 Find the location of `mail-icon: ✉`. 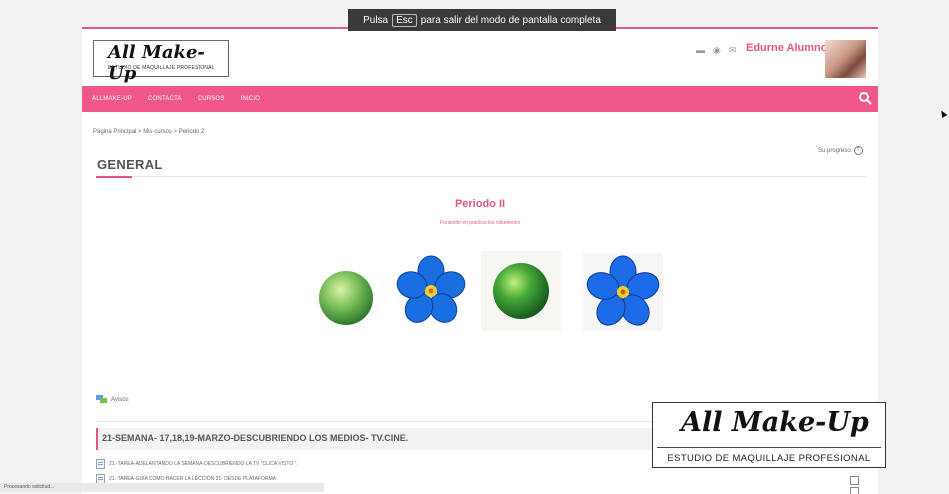

mail-icon: ✉ is located at coordinates (733, 50).